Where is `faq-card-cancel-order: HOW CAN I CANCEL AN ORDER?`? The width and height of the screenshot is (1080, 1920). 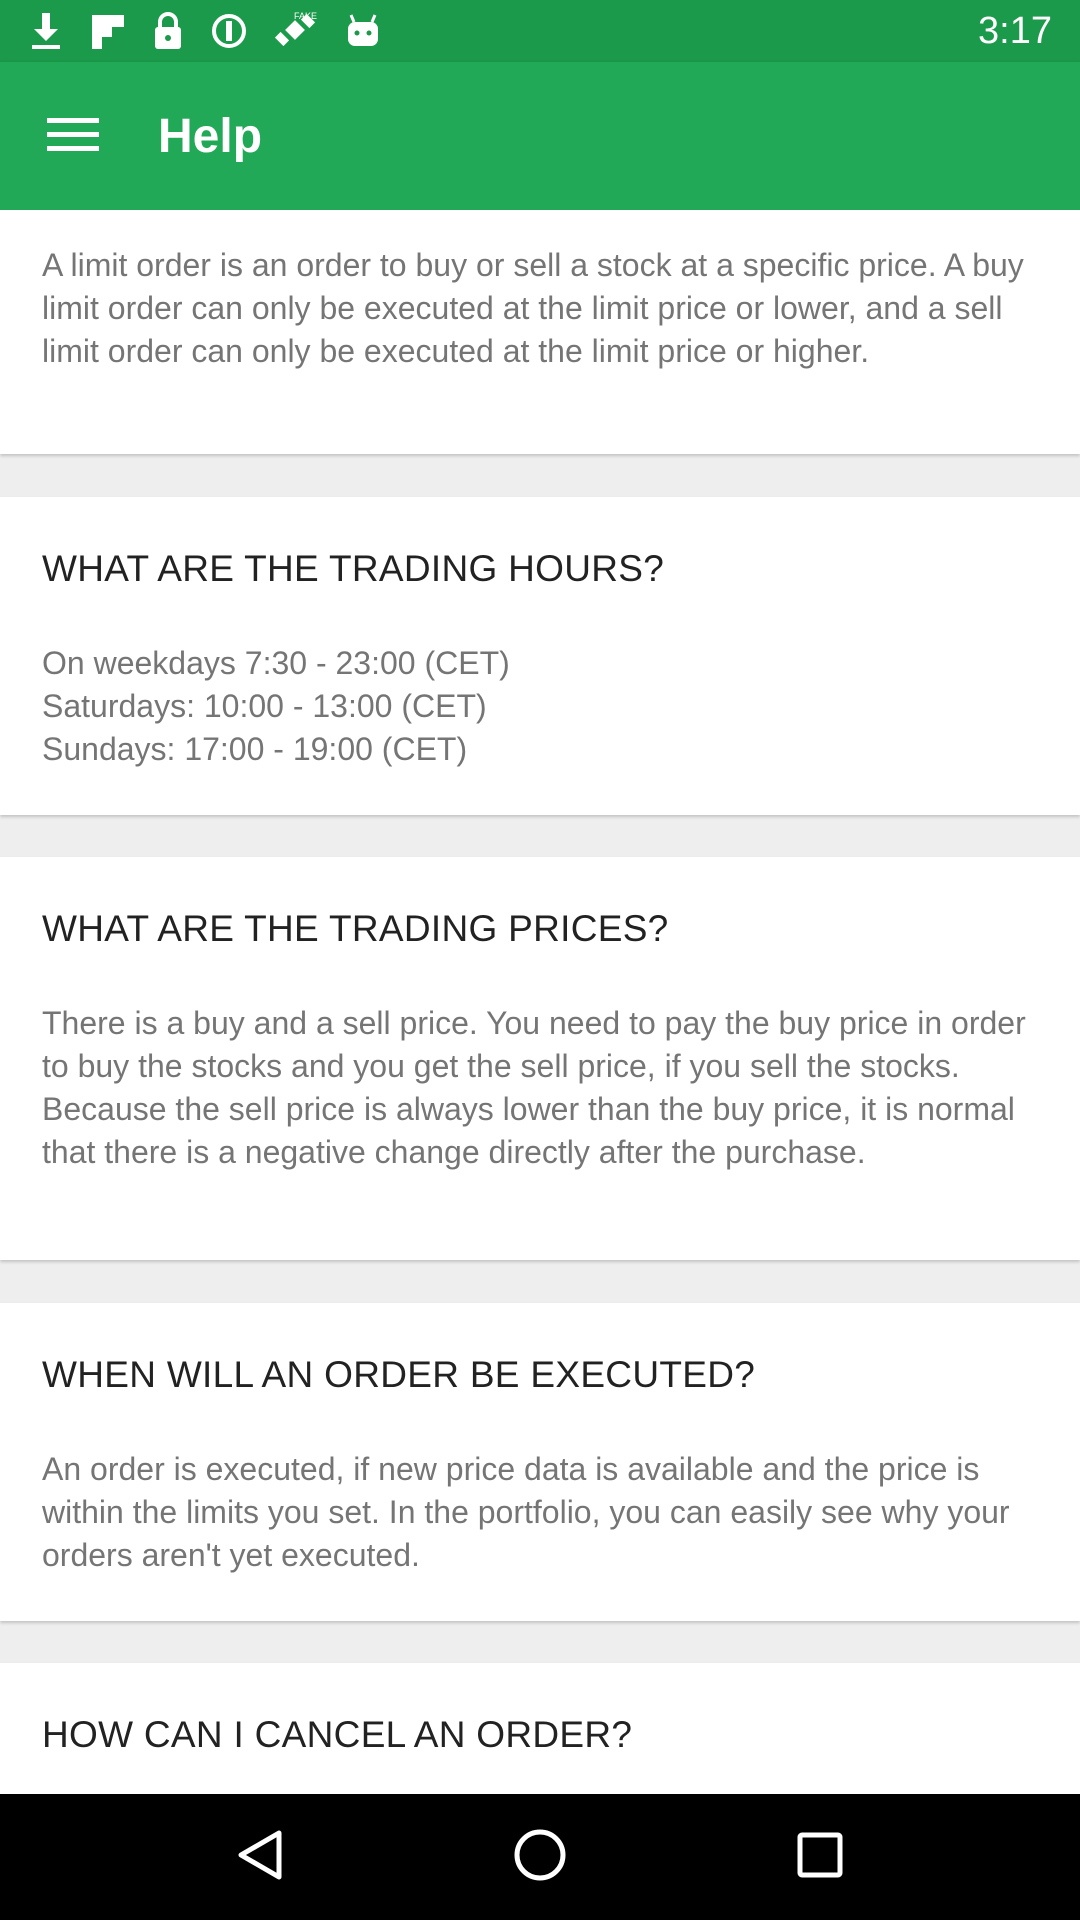 faq-card-cancel-order: HOW CAN I CANCEL AN ORDER? is located at coordinates (540, 1728).